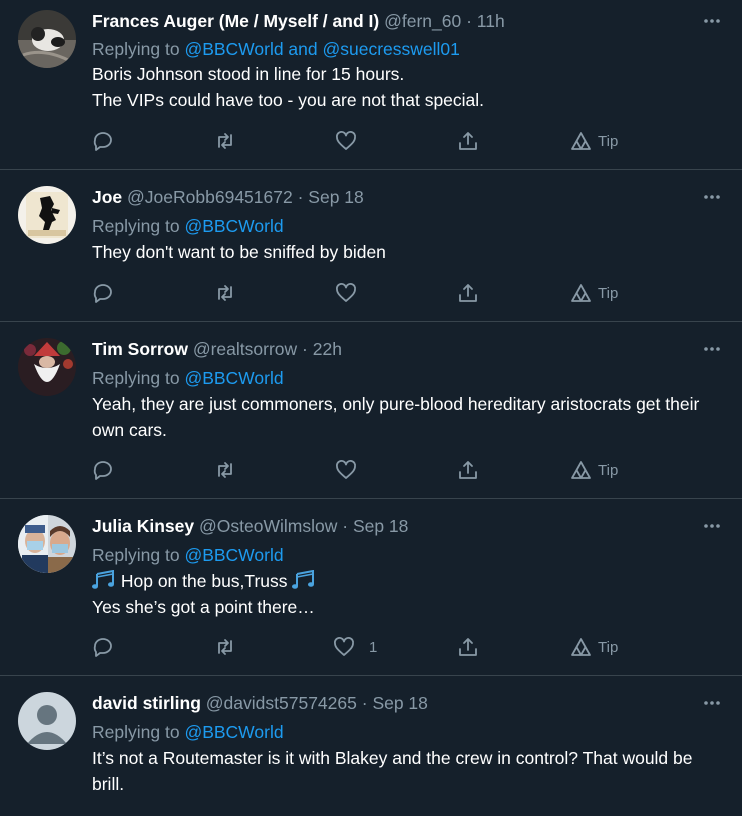 The image size is (742, 816). I want to click on handle: @realtsorrow, so click(245, 349).